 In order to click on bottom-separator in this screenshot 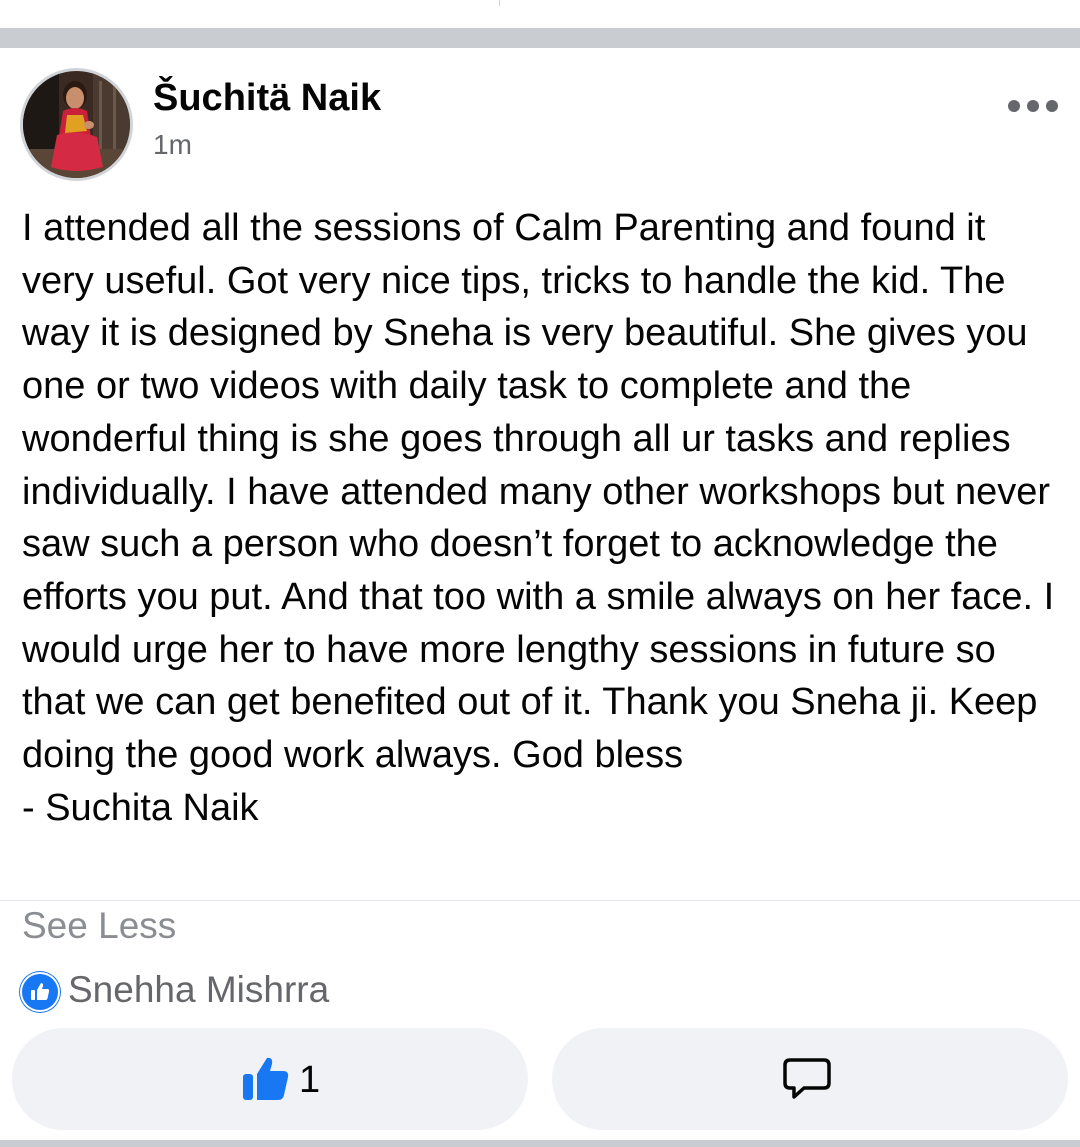, I will do `click(540, 1143)`.